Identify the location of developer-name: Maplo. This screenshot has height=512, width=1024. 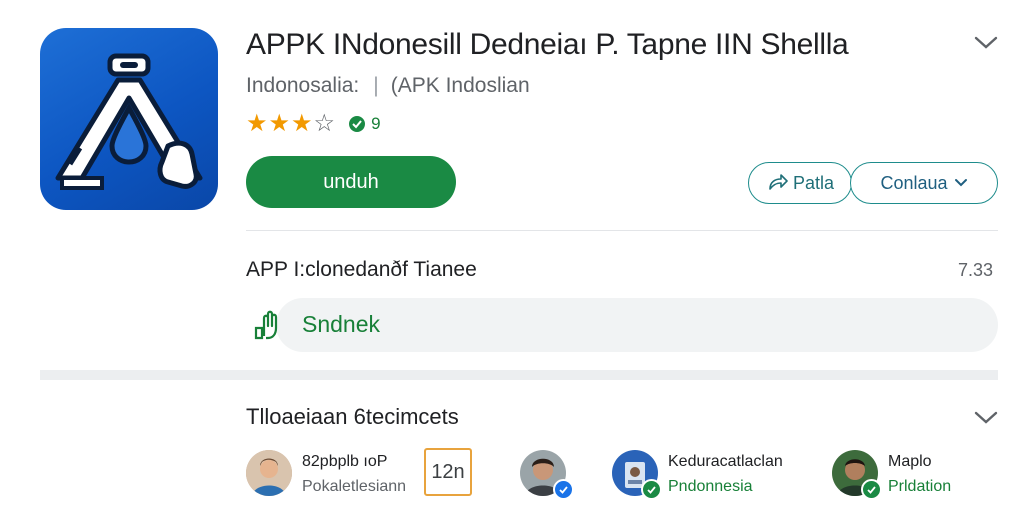
(910, 462).